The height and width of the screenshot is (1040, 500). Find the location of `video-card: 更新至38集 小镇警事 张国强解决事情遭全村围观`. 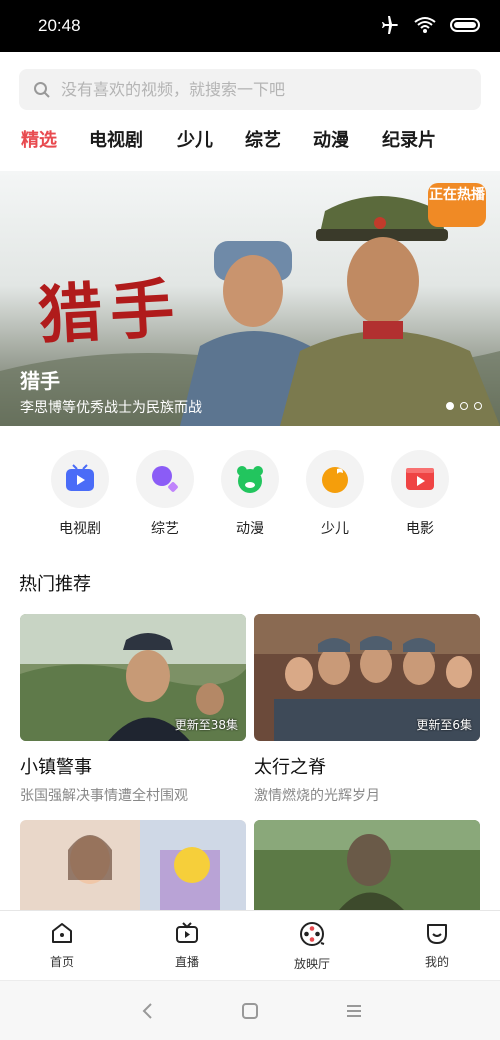

video-card: 更新至38集 小镇警事 张国强解决事情遭全村围观 is located at coordinates (133, 709).